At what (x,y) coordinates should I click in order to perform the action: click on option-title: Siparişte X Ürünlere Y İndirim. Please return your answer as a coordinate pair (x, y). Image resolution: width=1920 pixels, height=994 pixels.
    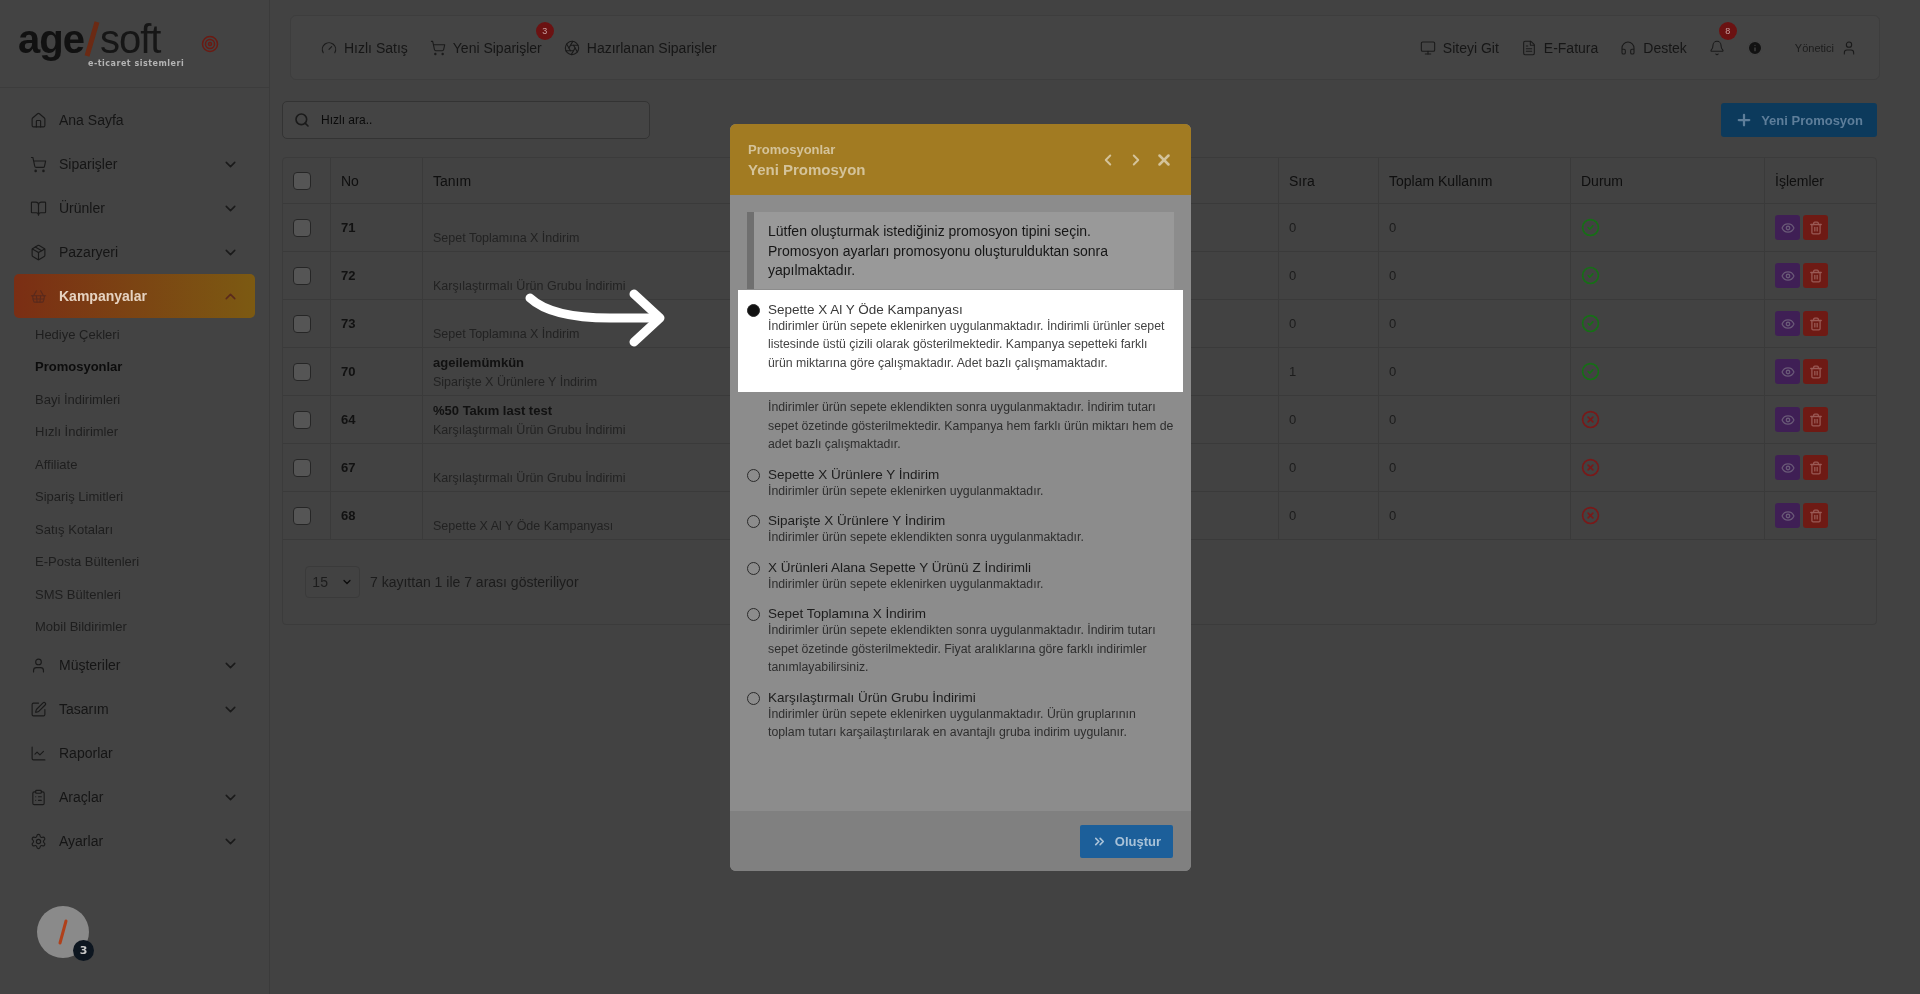
    Looking at the image, I should click on (926, 520).